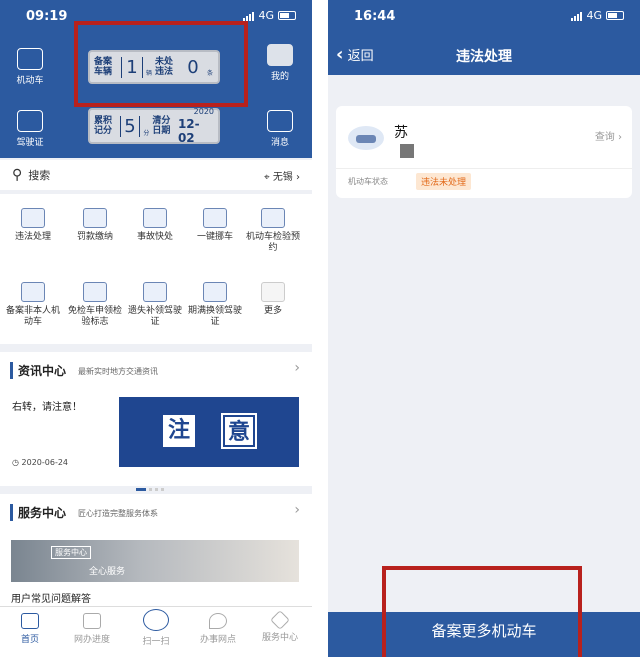 The image size is (640, 657). What do you see at coordinates (154, 126) in the screenshot?
I see `score-plate: 累积记分 5 分 清分日期 2020 12-02` at bounding box center [154, 126].